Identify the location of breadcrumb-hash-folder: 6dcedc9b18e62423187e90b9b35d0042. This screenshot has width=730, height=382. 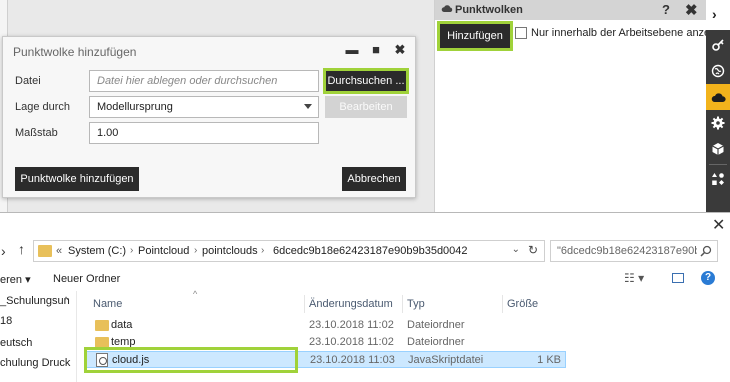
(370, 251).